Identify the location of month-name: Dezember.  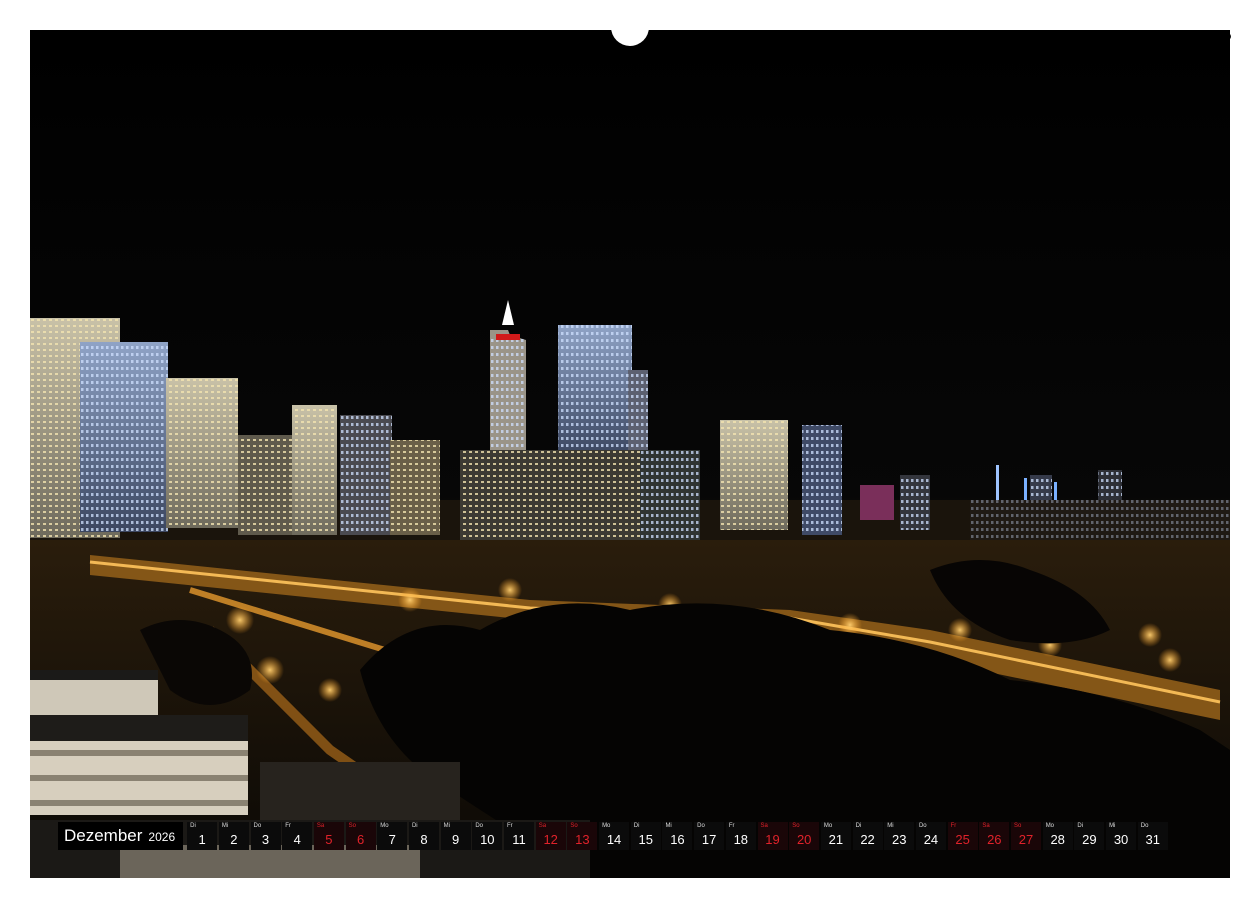
(103, 835).